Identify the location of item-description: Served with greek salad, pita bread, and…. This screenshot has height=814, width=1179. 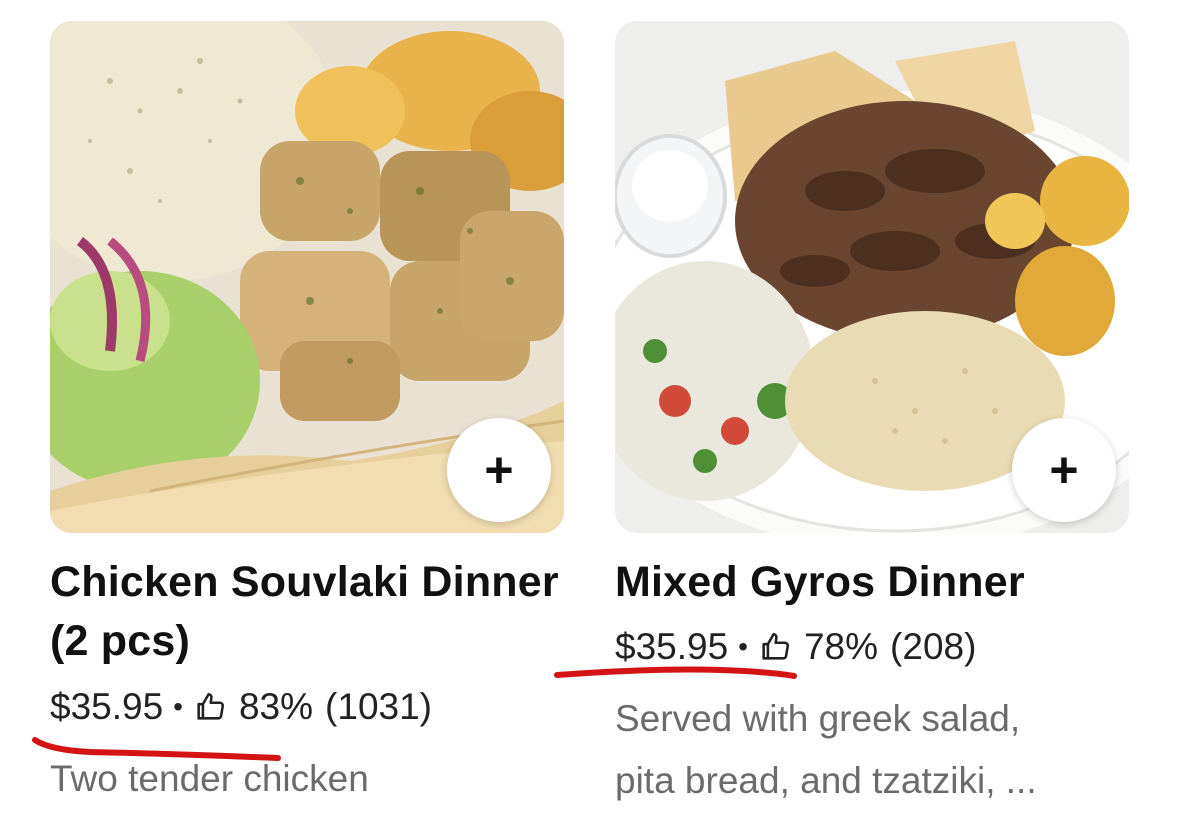
(826, 750).